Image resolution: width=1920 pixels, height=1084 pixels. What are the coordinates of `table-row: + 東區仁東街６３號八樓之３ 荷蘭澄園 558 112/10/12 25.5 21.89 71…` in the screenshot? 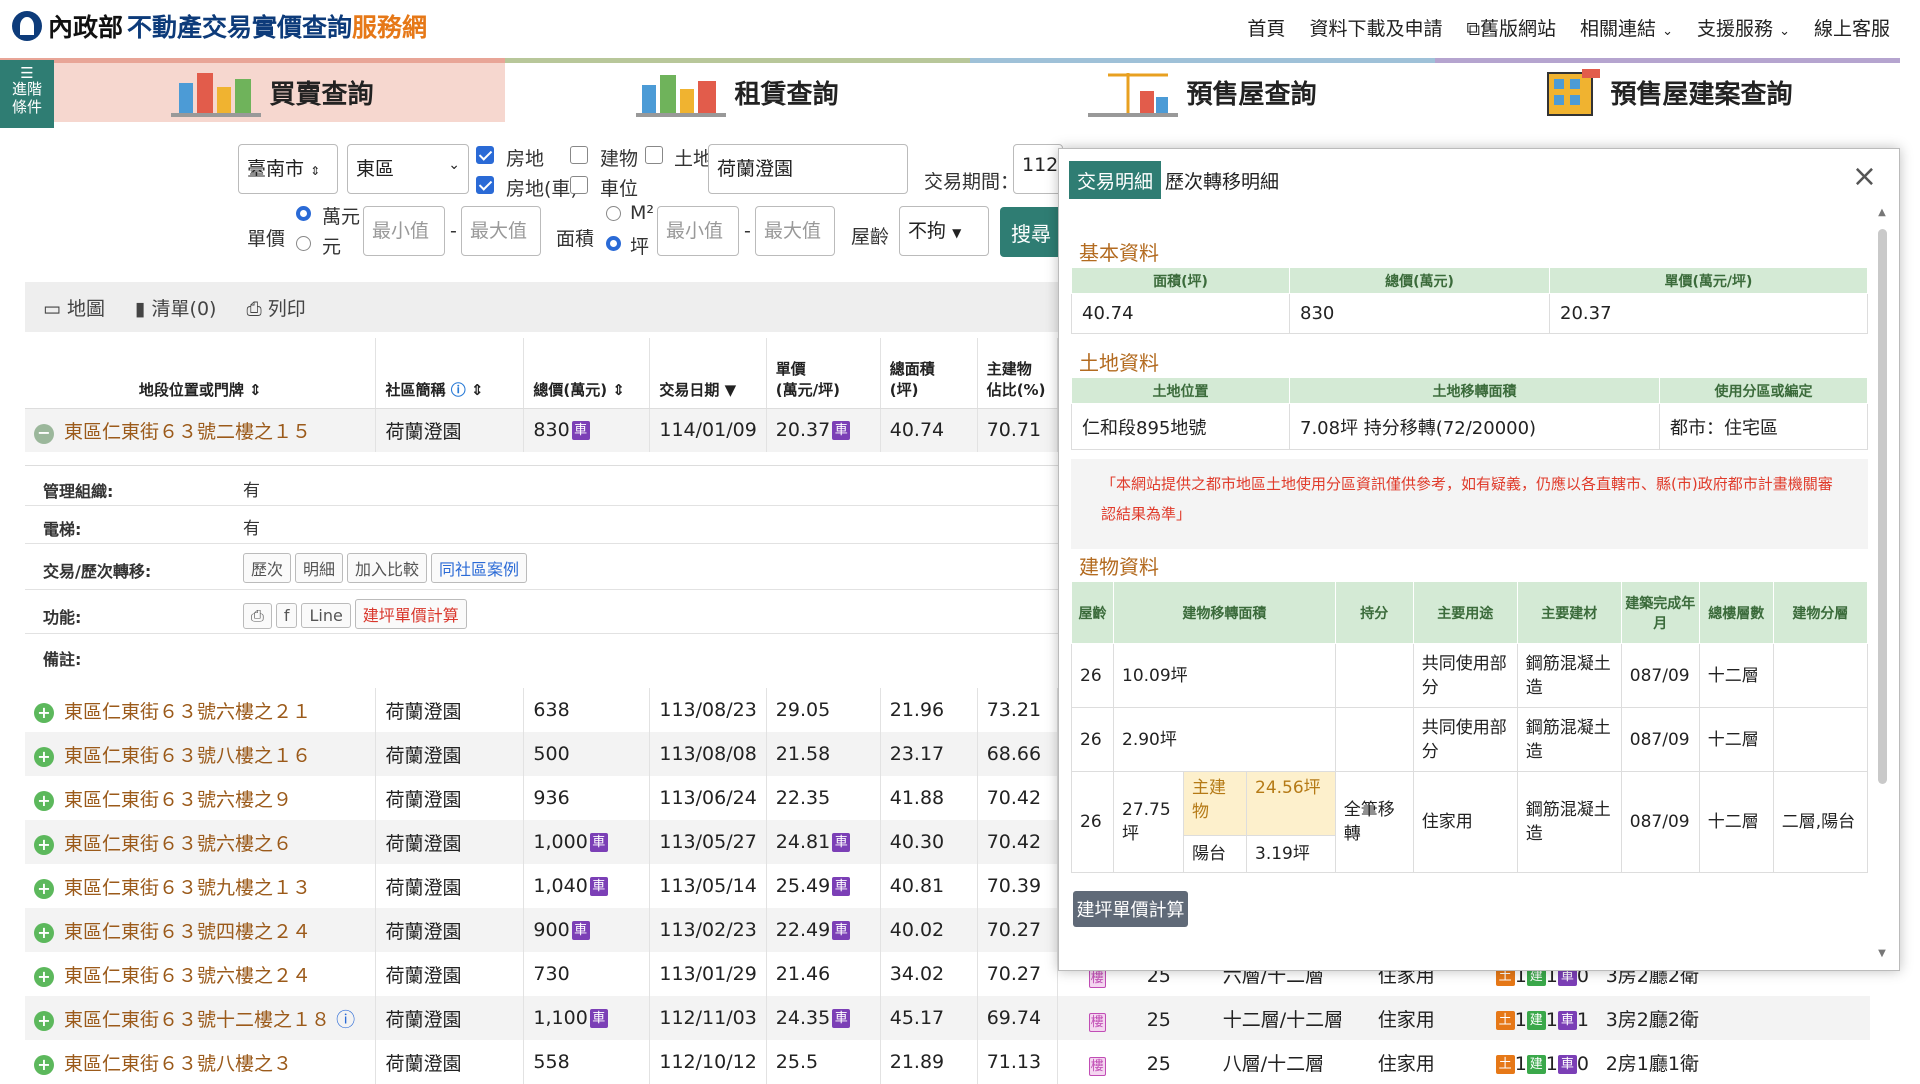 It's located at (947, 1062).